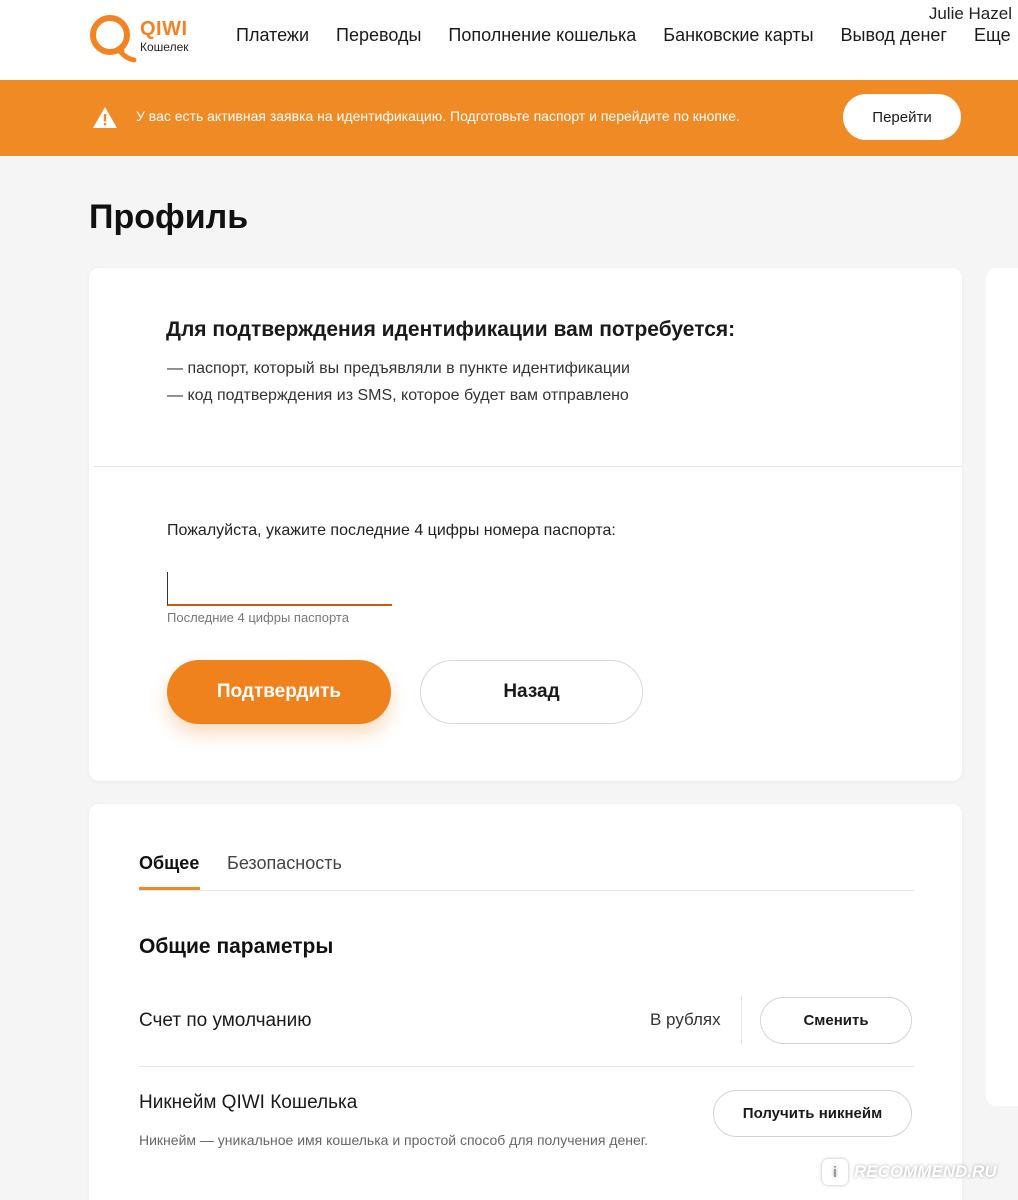  What do you see at coordinates (378, 36) in the screenshot?
I see `nav-item-transfers: Переводы` at bounding box center [378, 36].